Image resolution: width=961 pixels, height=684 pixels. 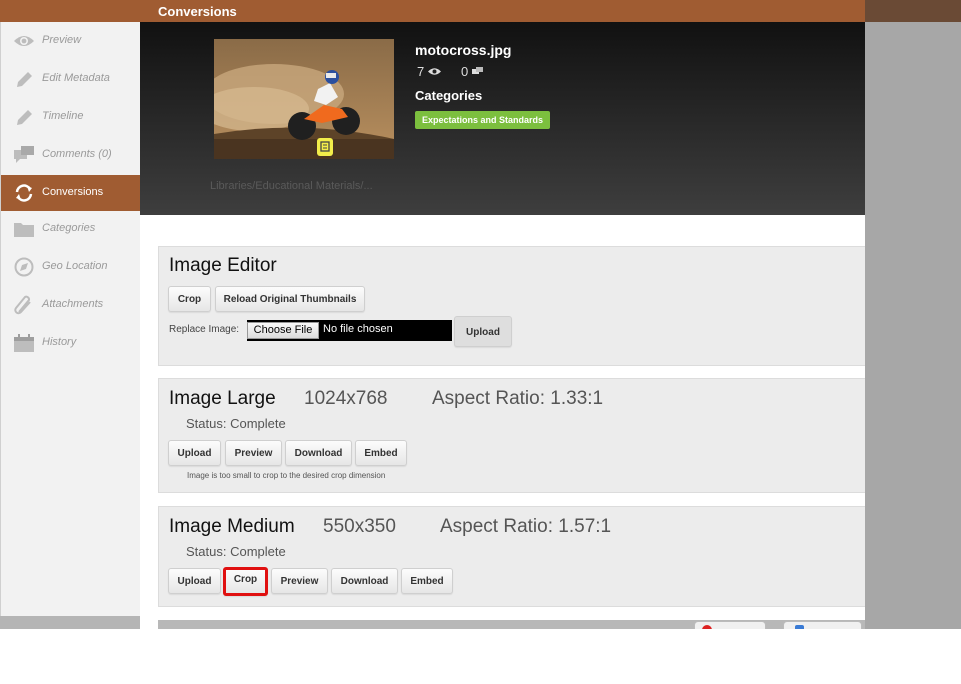 I want to click on sidebar-item-attachments: Attachments, so click(x=71, y=305).